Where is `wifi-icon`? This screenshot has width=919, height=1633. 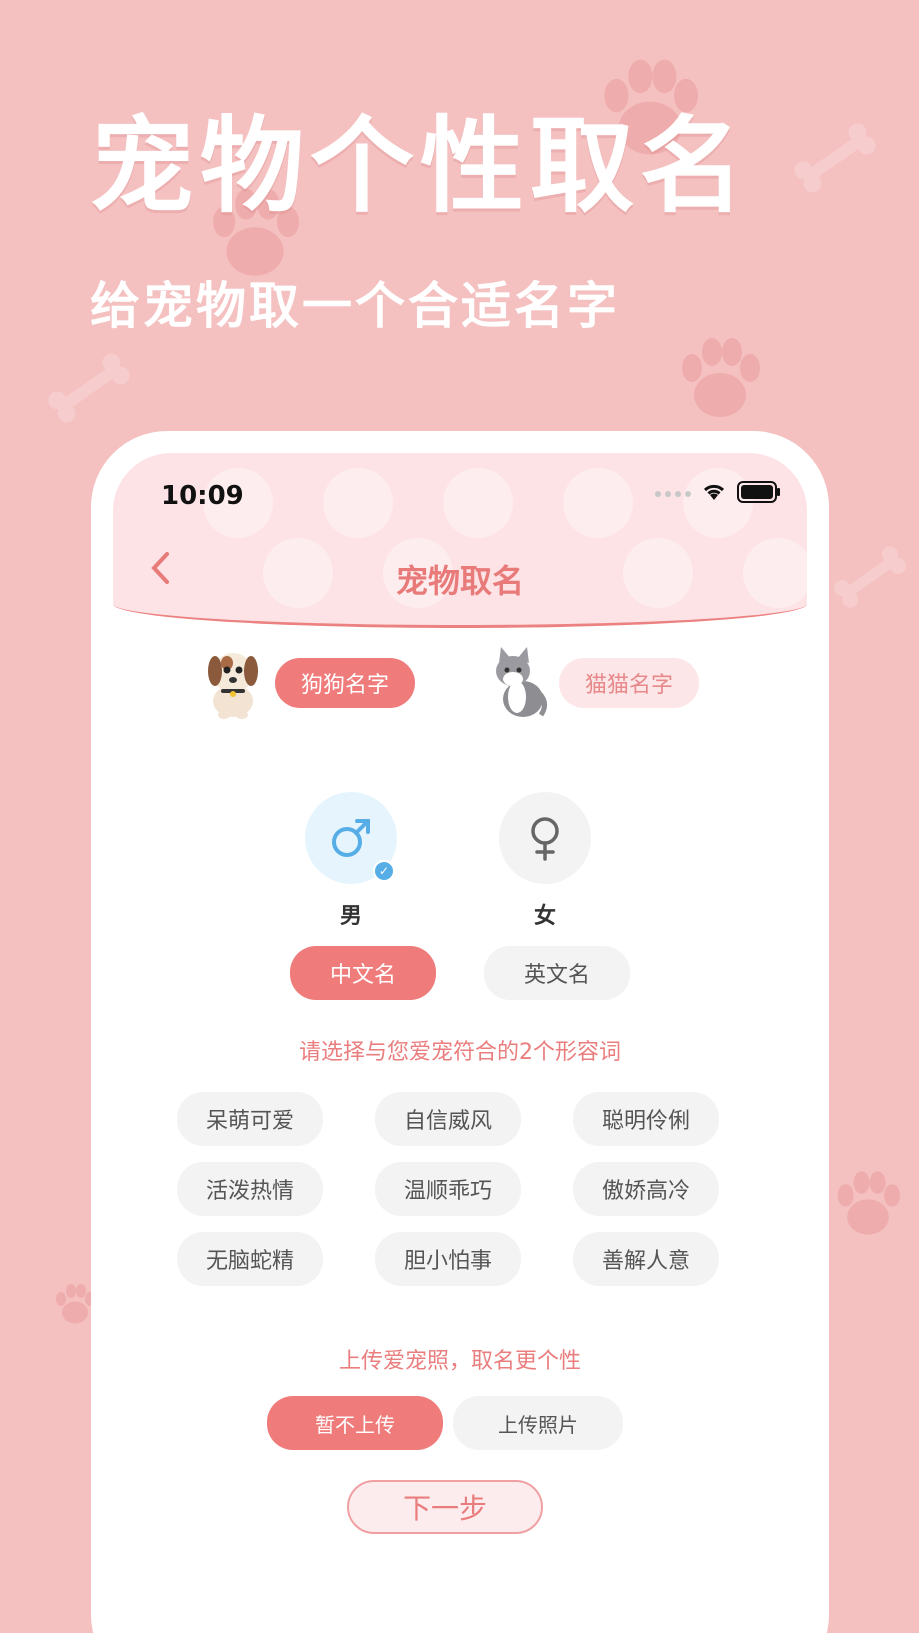 wifi-icon is located at coordinates (714, 494).